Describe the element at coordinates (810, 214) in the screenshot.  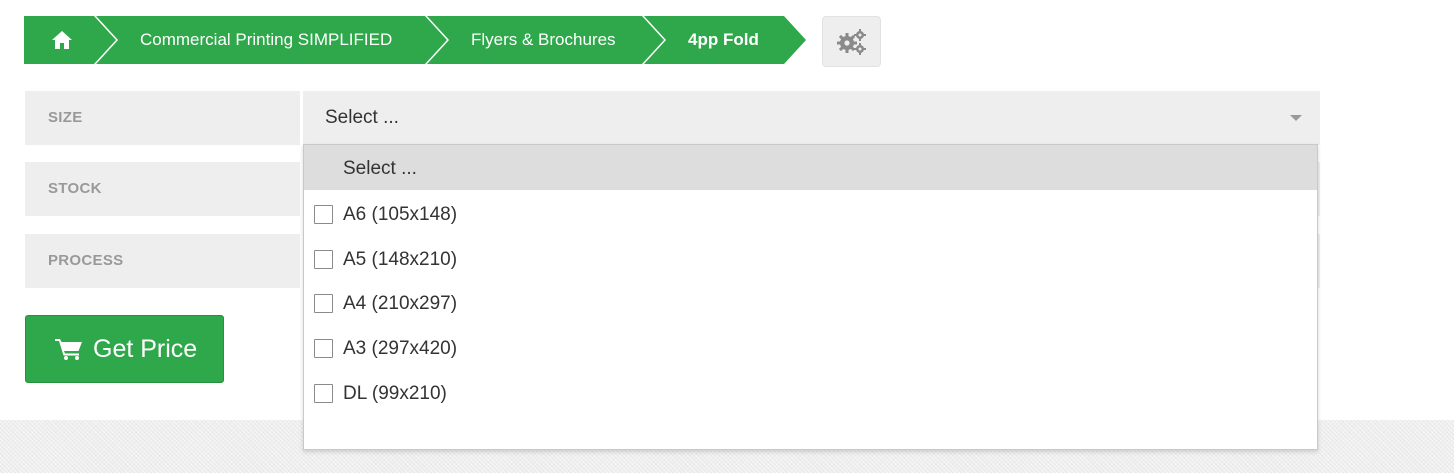
I see `dropdown-option-a6: A6 (105x148)` at that location.